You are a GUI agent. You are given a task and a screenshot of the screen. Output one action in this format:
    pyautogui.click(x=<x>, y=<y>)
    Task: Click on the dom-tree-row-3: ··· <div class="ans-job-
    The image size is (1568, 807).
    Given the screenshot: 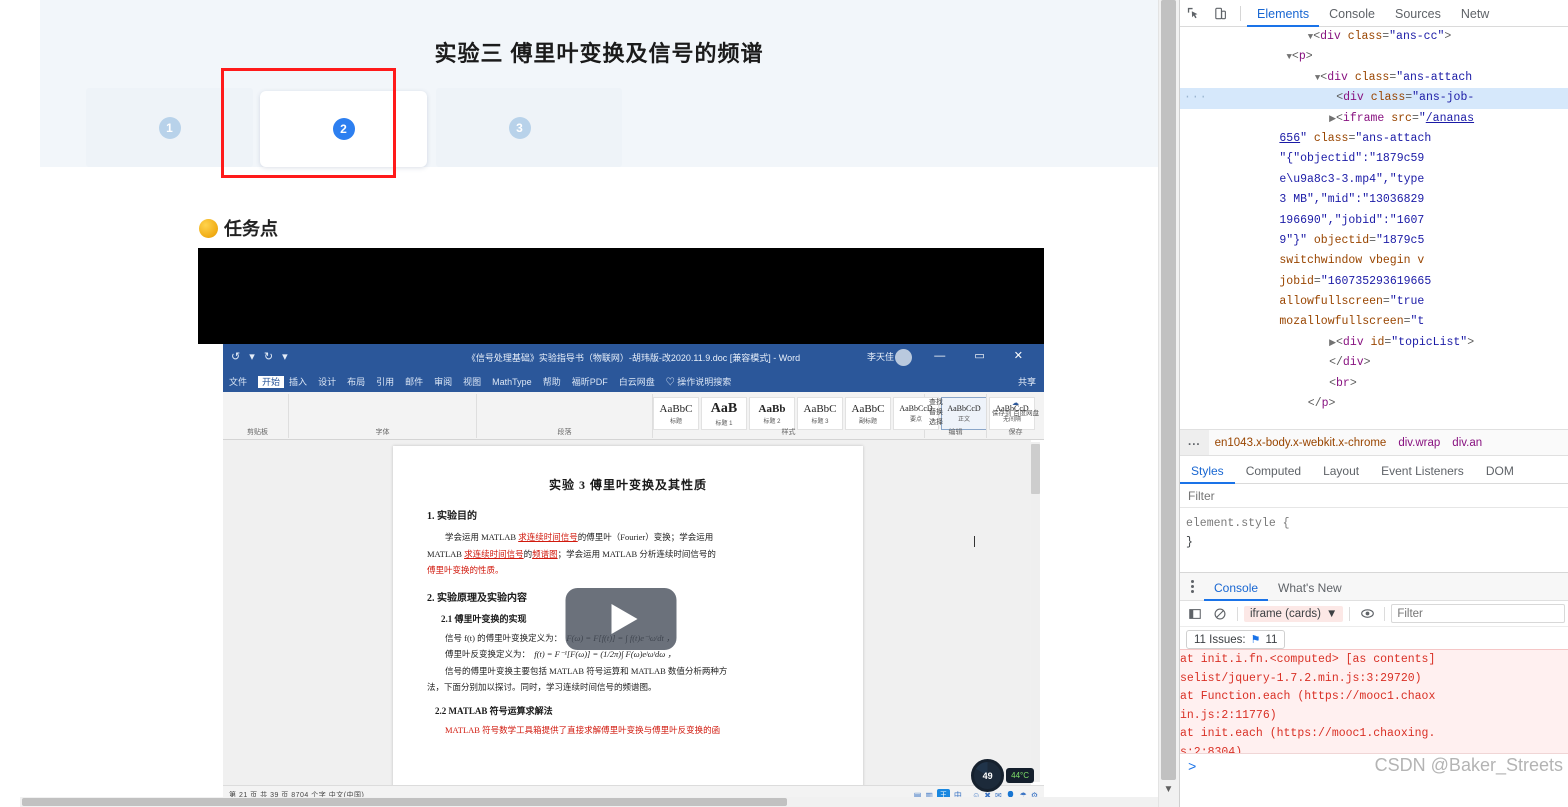 What is the action you would take?
    pyautogui.click(x=1374, y=98)
    